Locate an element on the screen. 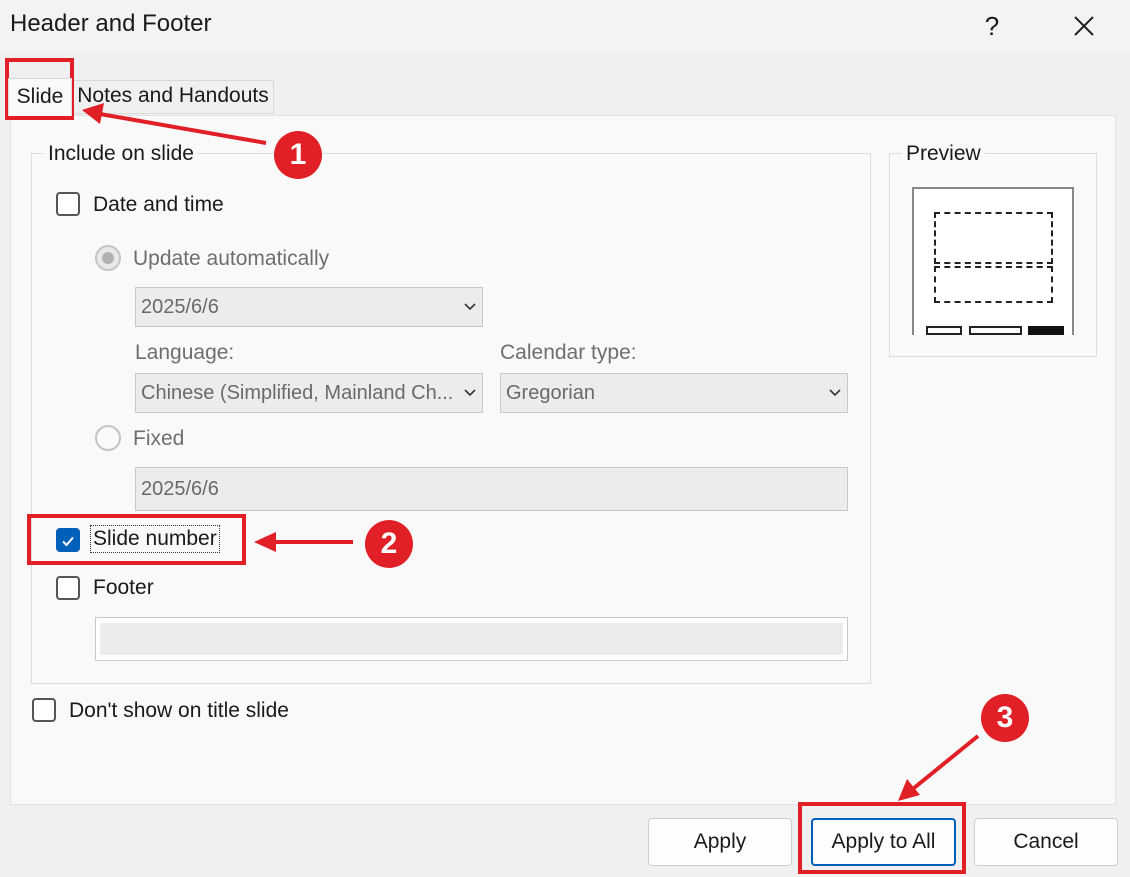 Image resolution: width=1130 pixels, height=877 pixels. dont-show-on-title-slide-checkbox is located at coordinates (44, 710).